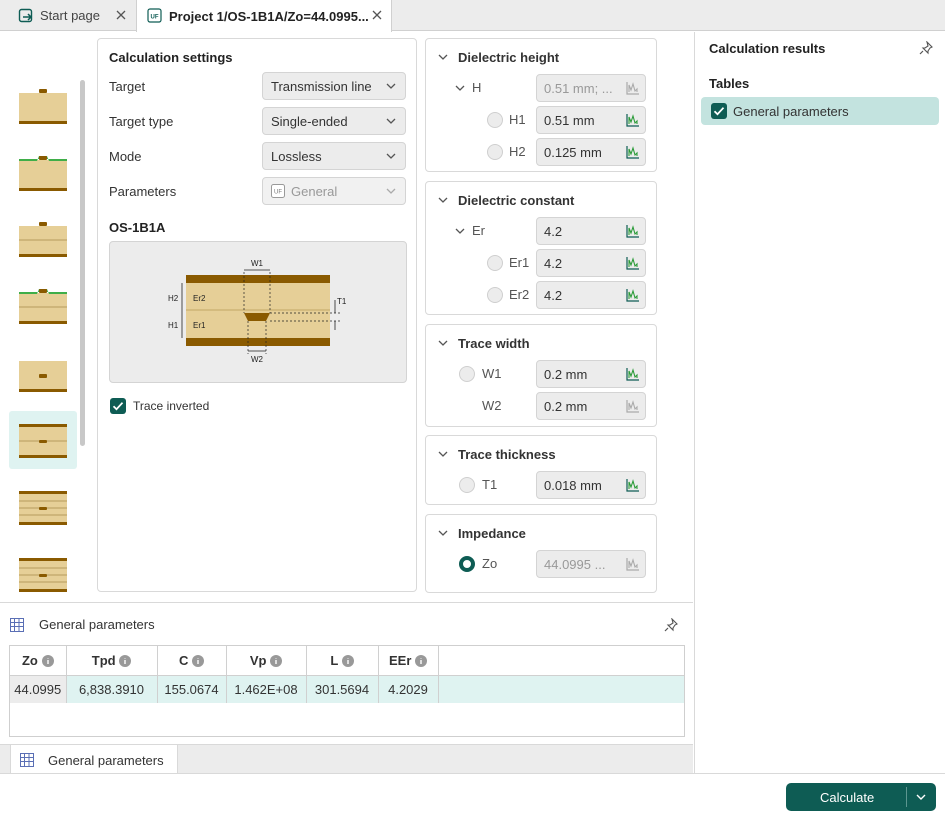 The width and height of the screenshot is (945, 819). I want to click on er1-field: 4.2, so click(591, 263).